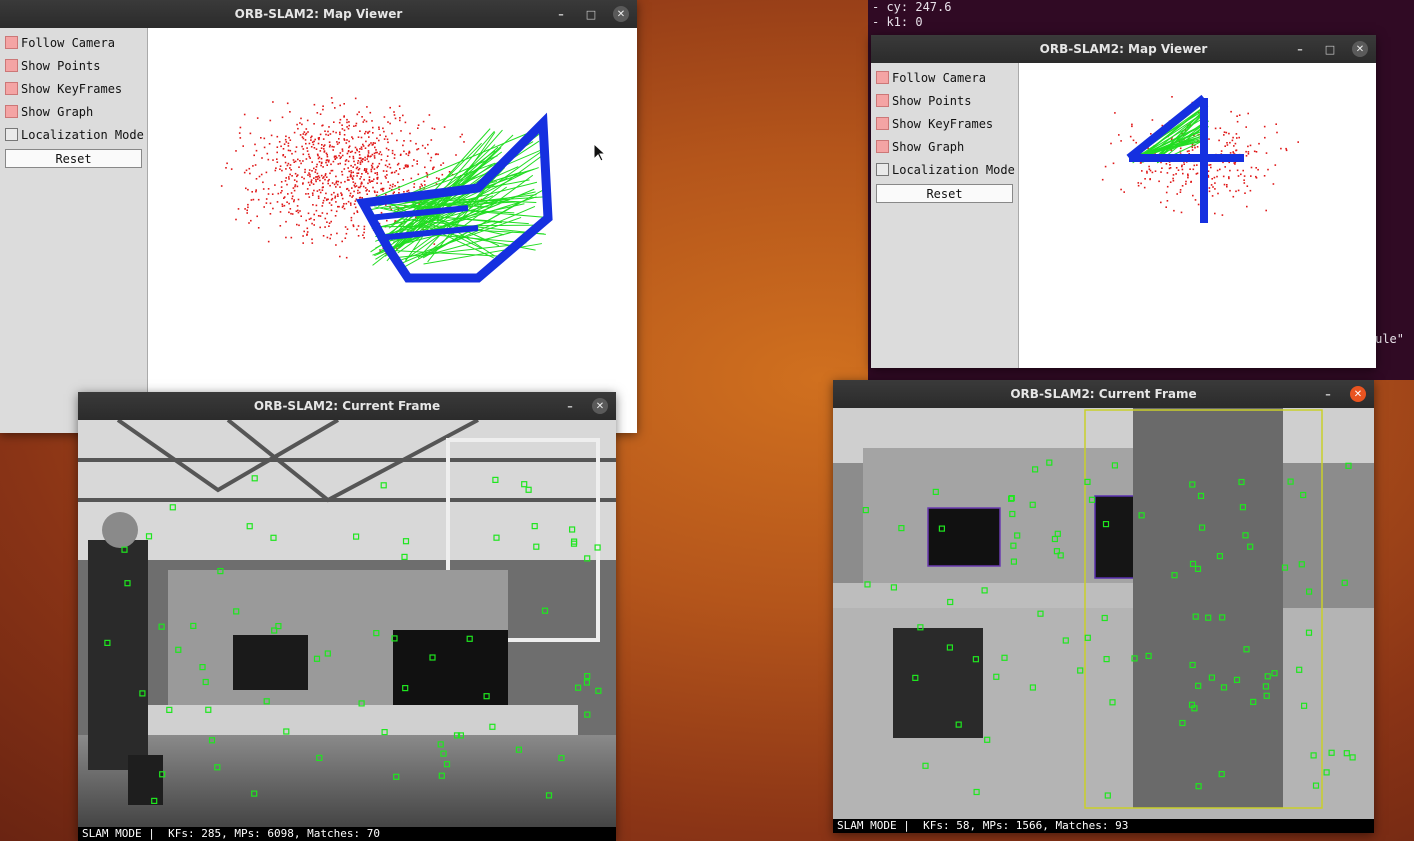 Image resolution: width=1414 pixels, height=841 pixels. What do you see at coordinates (964, 537) in the screenshot?
I see `monitor-left` at bounding box center [964, 537].